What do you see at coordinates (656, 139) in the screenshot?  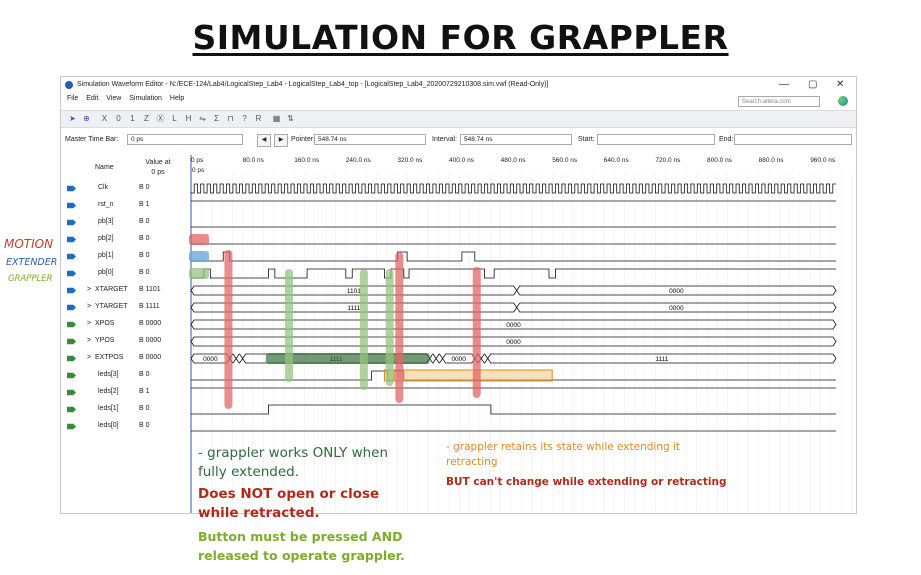 I see `start-field` at bounding box center [656, 139].